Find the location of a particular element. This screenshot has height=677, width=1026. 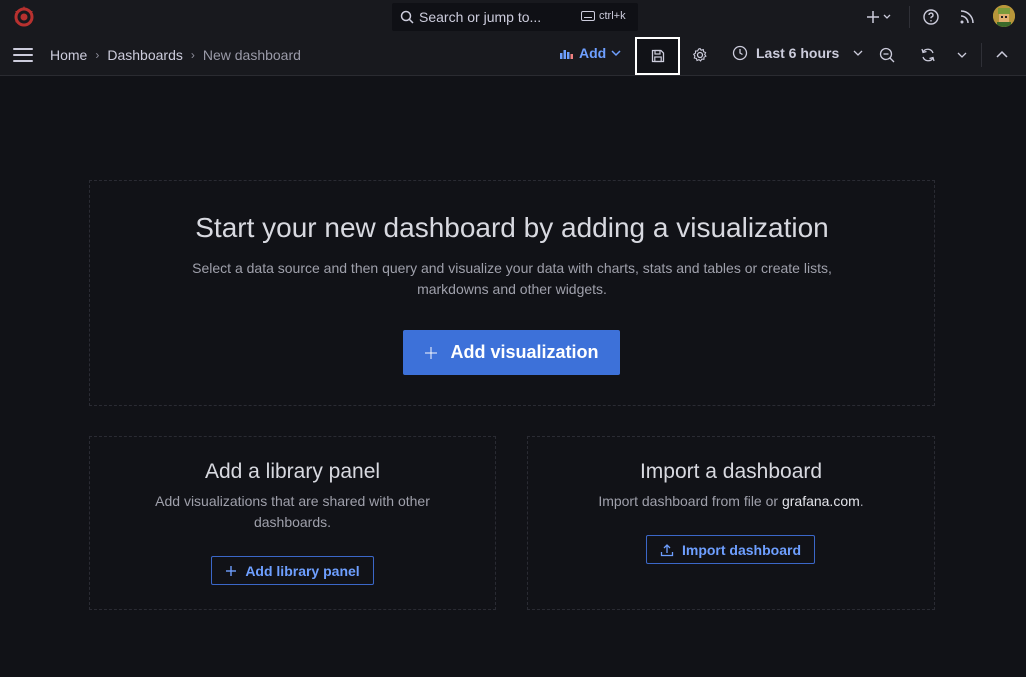

add-visualization-button: Add visualization is located at coordinates (511, 352).